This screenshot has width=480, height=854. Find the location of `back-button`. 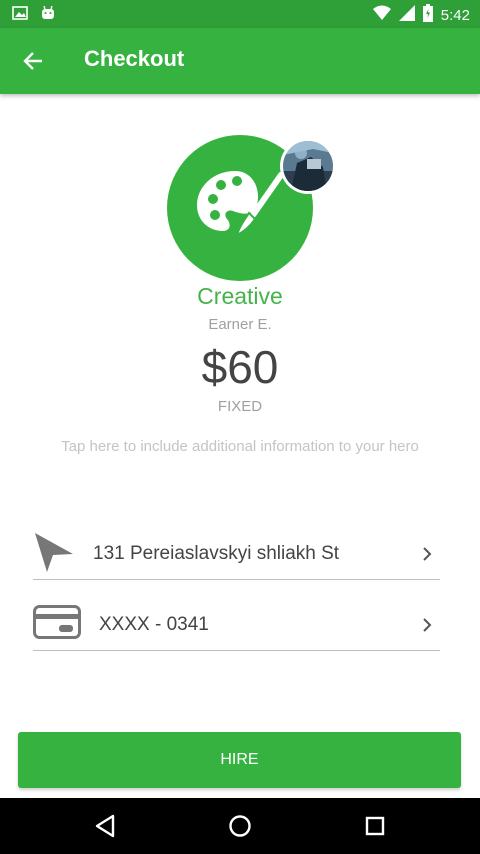

back-button is located at coordinates (33, 61).